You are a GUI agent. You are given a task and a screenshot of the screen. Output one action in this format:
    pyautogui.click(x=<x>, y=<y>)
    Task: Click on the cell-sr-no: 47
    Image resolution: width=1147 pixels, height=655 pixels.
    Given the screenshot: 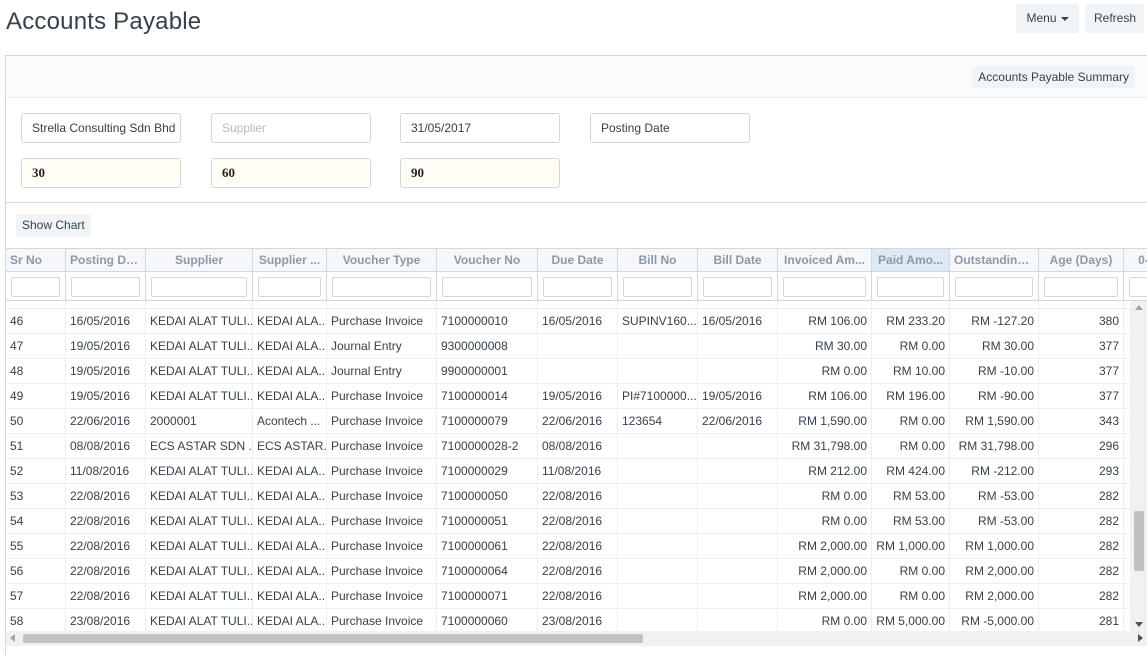 What is the action you would take?
    pyautogui.click(x=36, y=346)
    